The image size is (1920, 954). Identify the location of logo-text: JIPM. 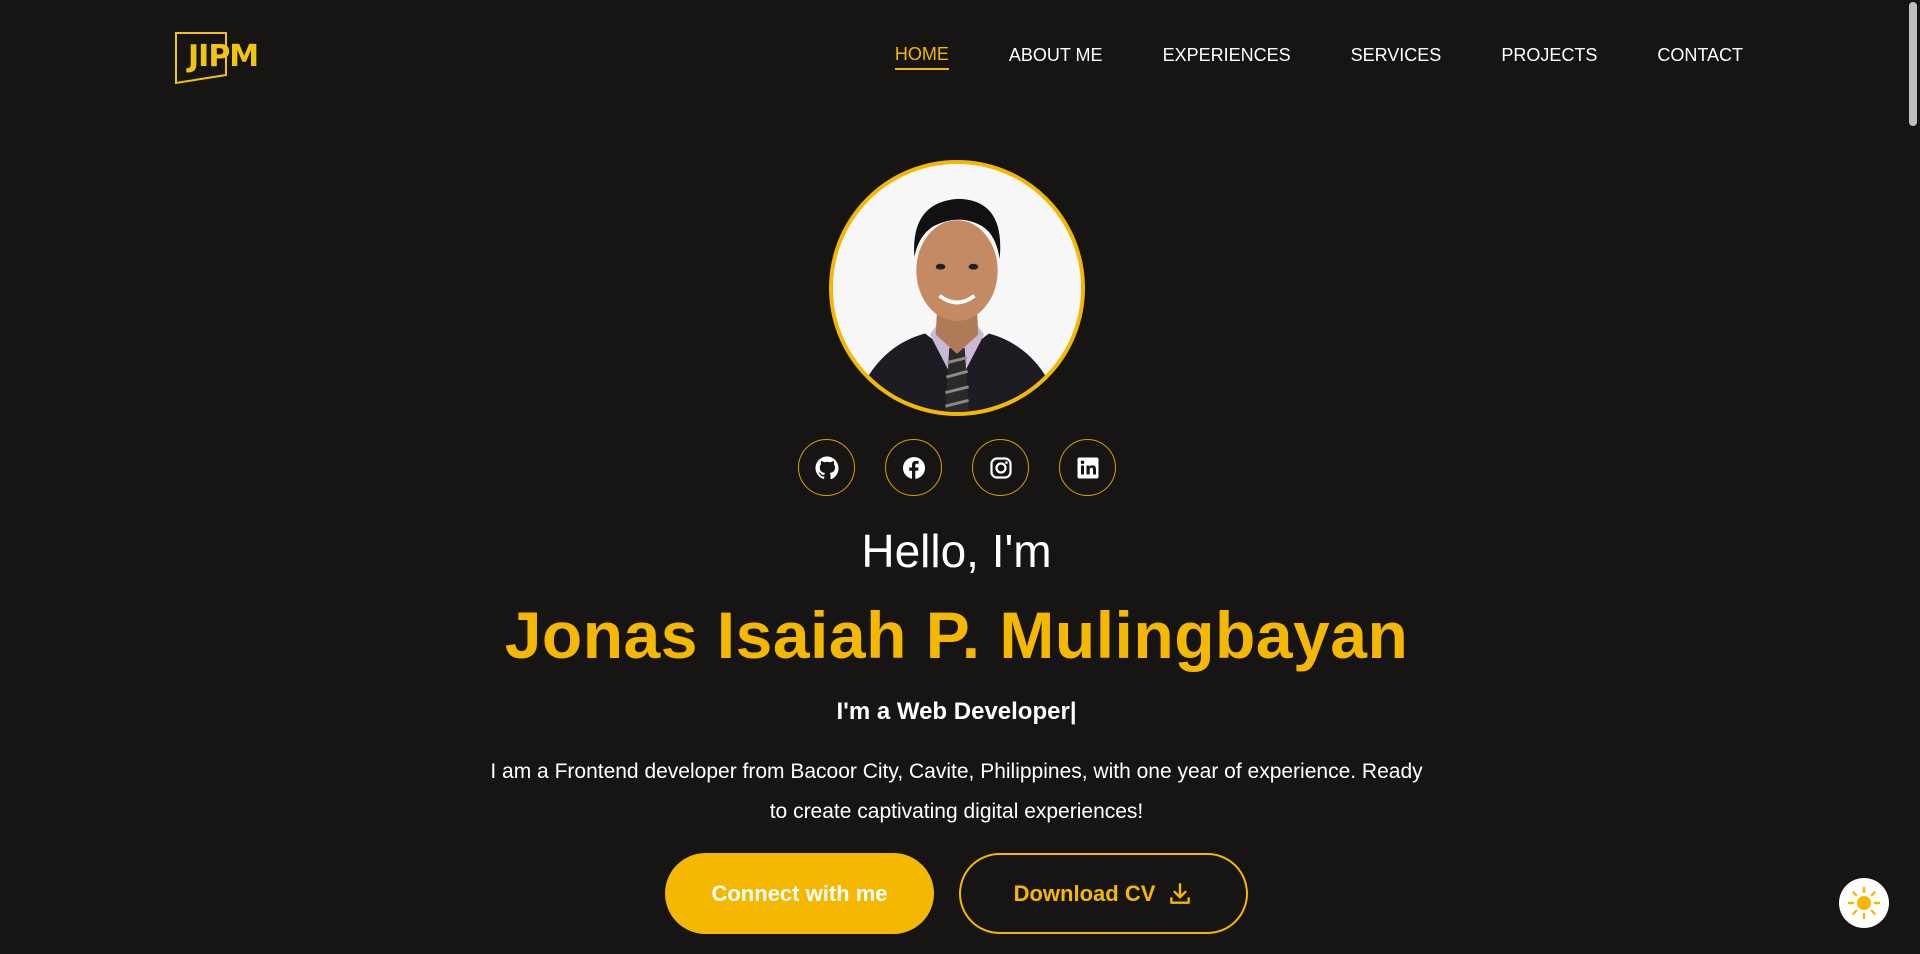
(223, 56).